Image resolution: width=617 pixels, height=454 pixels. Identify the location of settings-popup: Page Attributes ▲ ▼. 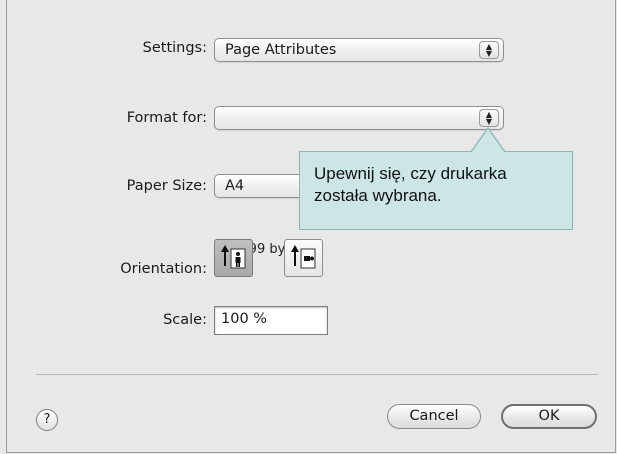
(359, 50).